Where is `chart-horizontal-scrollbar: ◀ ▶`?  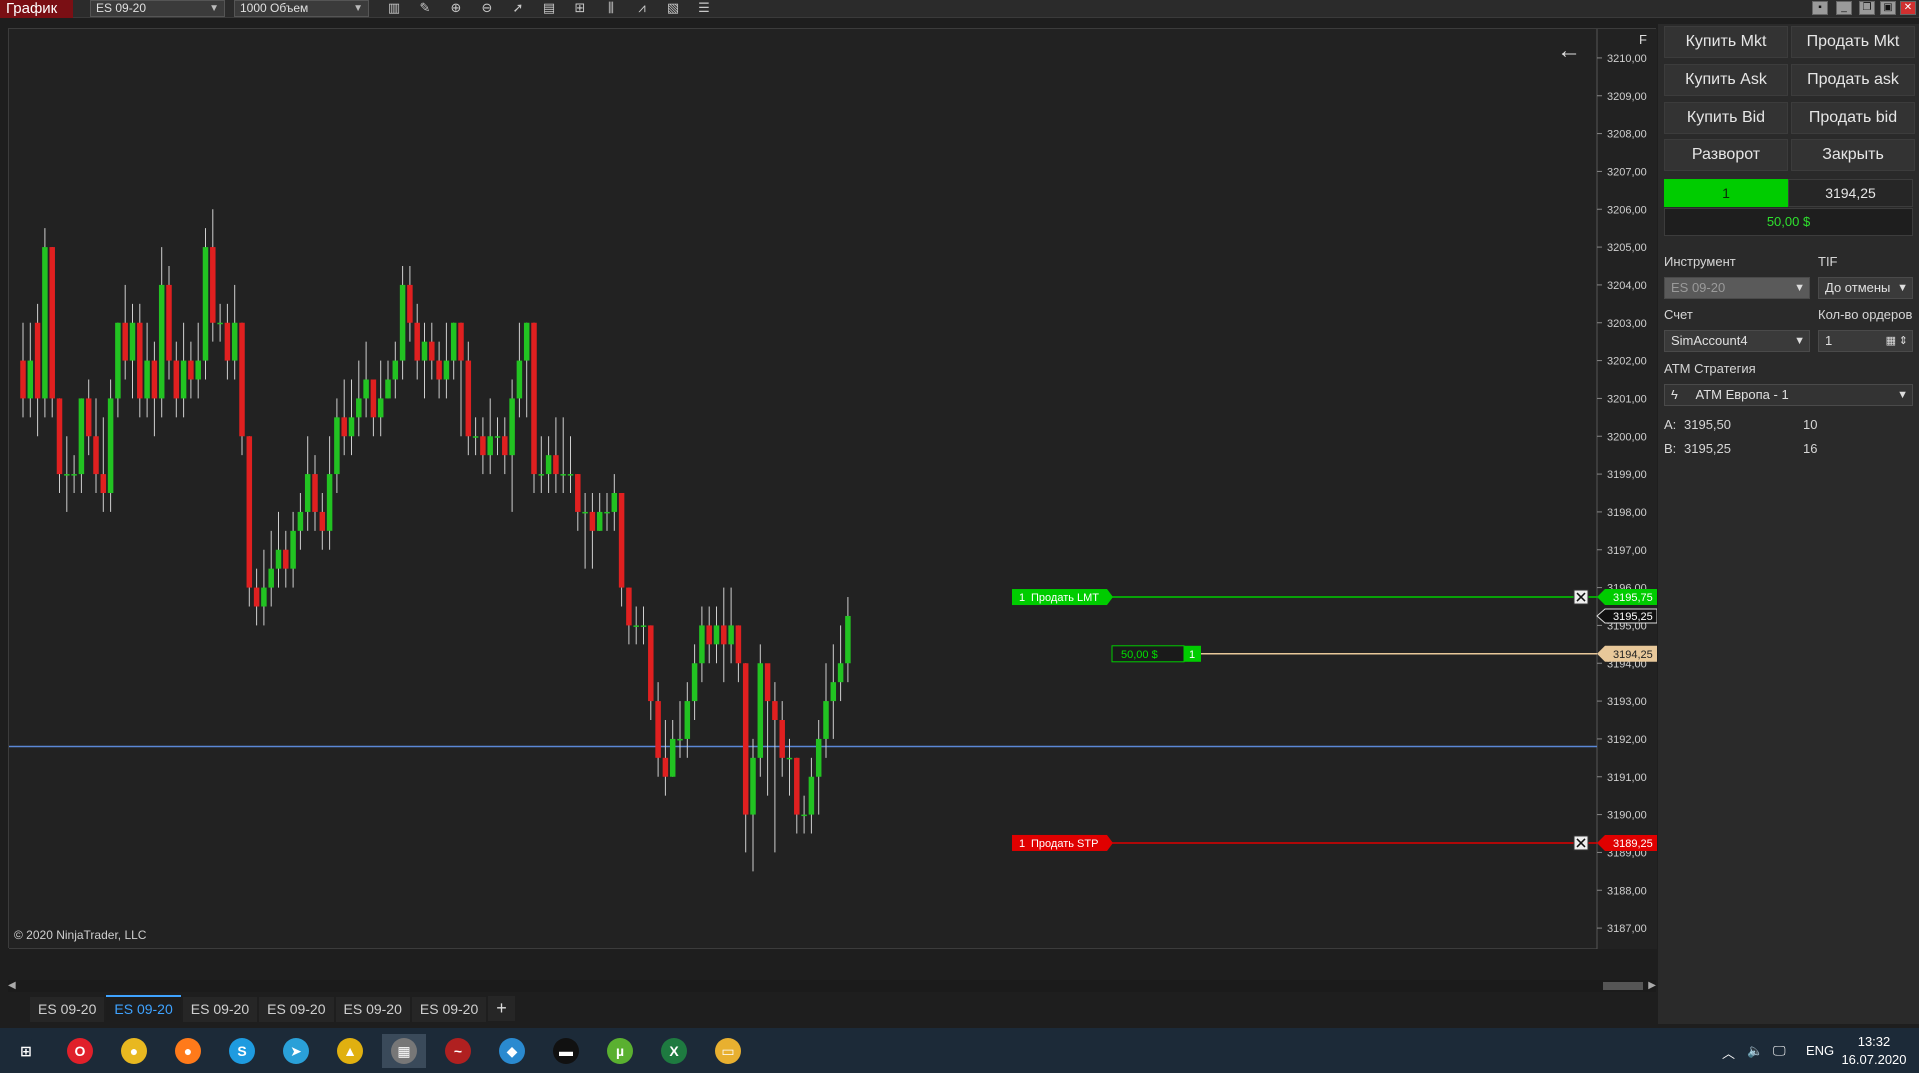 chart-horizontal-scrollbar: ◀ ▶ is located at coordinates (832, 986).